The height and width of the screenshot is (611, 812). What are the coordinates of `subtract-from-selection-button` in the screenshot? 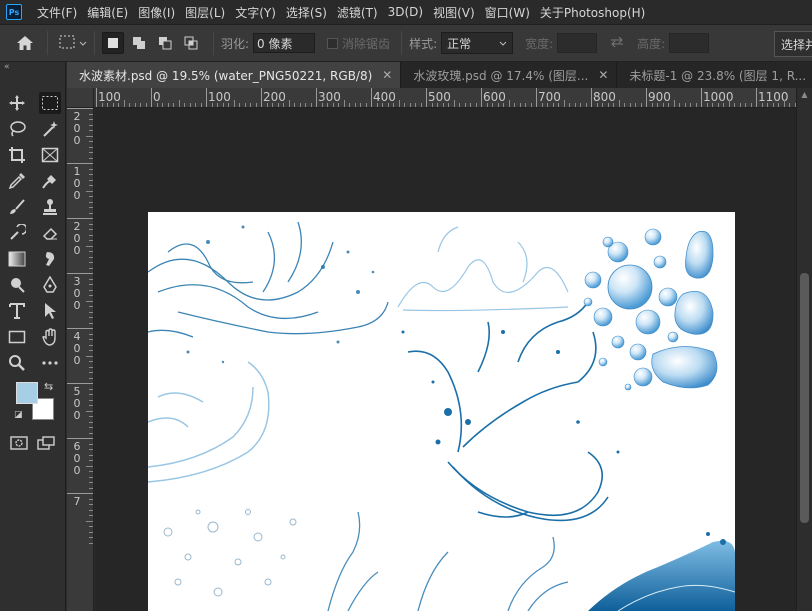 It's located at (165, 43).